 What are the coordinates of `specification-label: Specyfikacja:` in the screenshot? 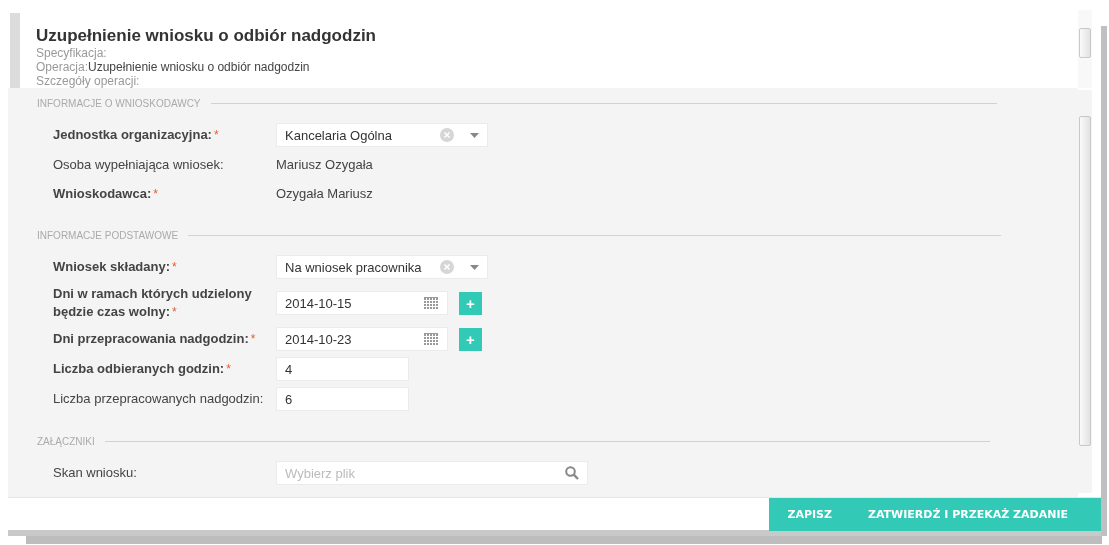 It's located at (72, 53).